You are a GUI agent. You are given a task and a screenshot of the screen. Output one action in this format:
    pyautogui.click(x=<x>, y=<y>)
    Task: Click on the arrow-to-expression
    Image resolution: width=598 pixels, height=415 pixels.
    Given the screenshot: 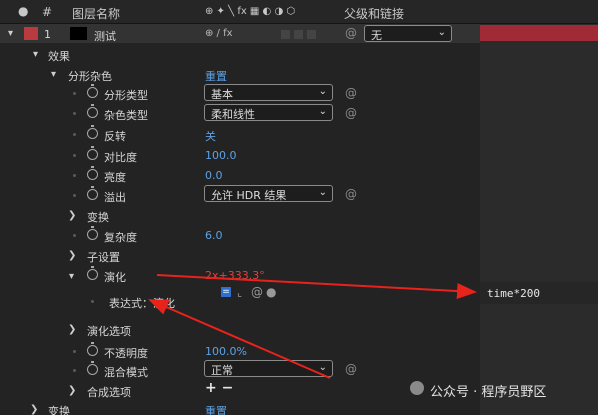 What is the action you would take?
    pyautogui.click(x=316, y=287)
    